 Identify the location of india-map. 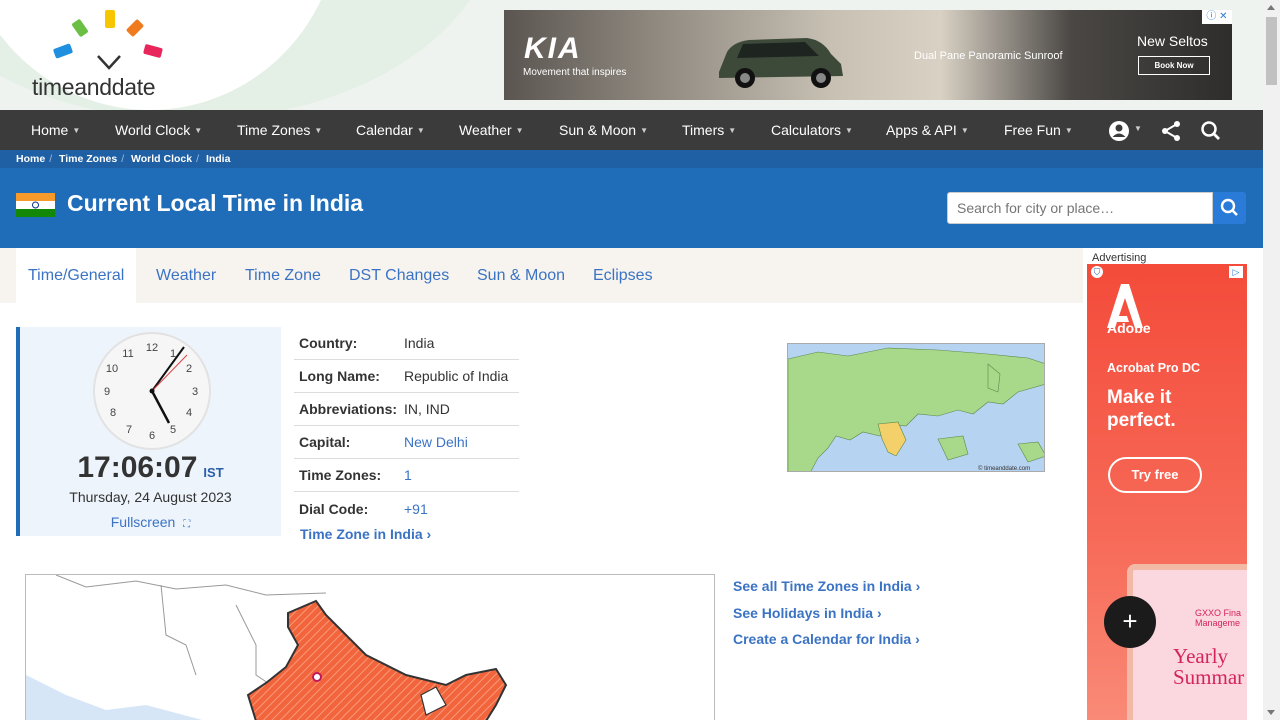
(370, 647).